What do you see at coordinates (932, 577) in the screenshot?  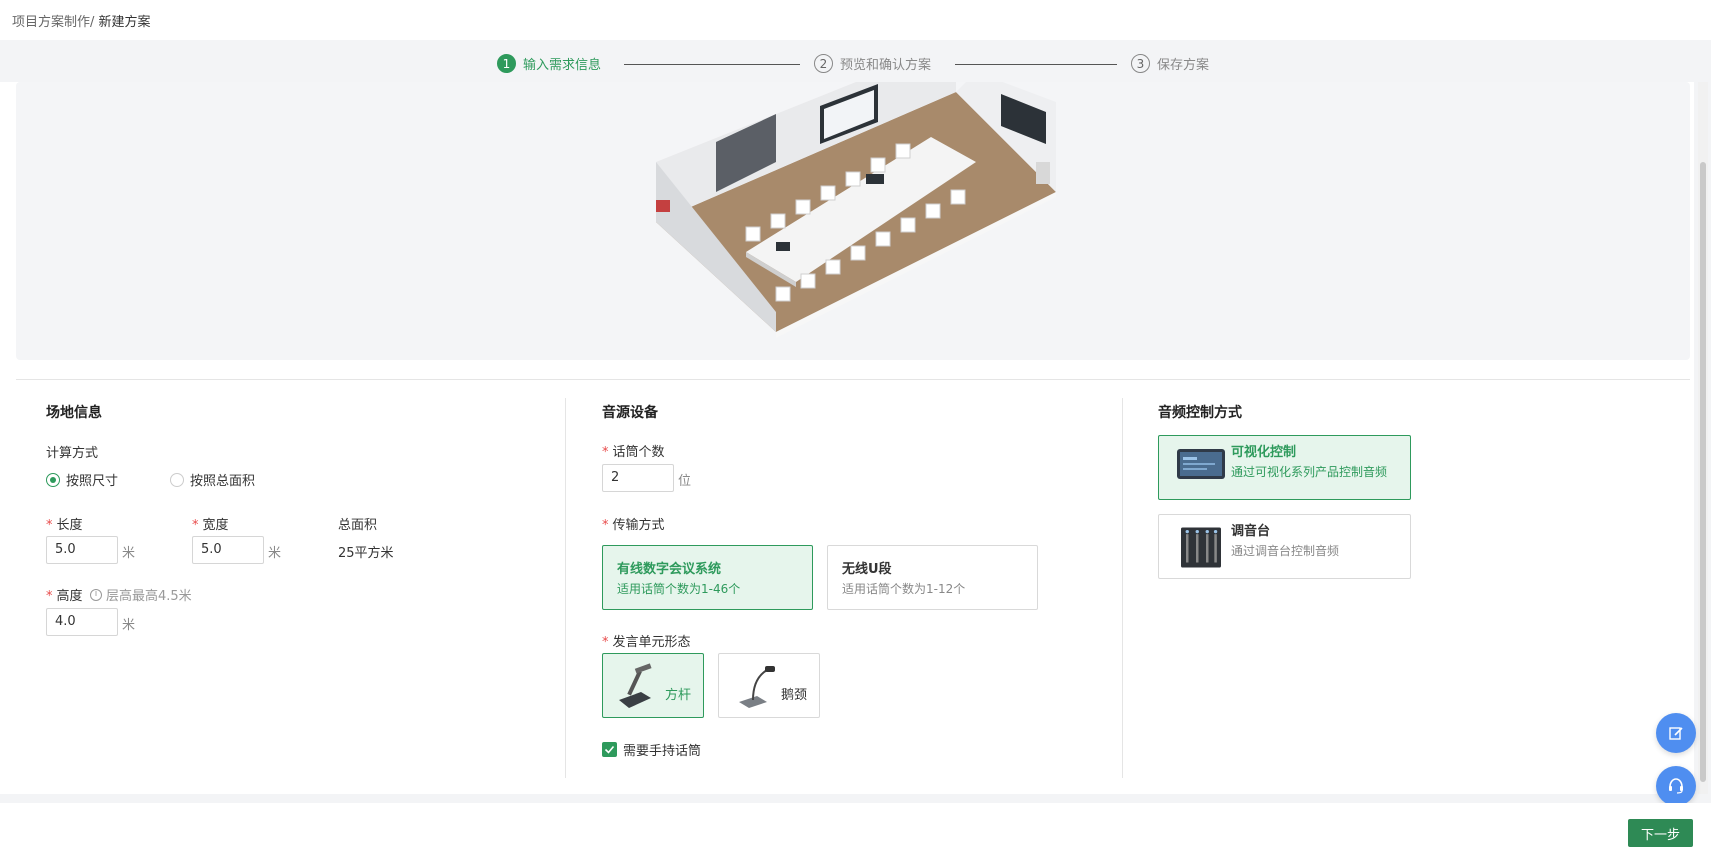 I see `transport-wireless-option: 无线U段 适用话筒个数为1-12个` at bounding box center [932, 577].